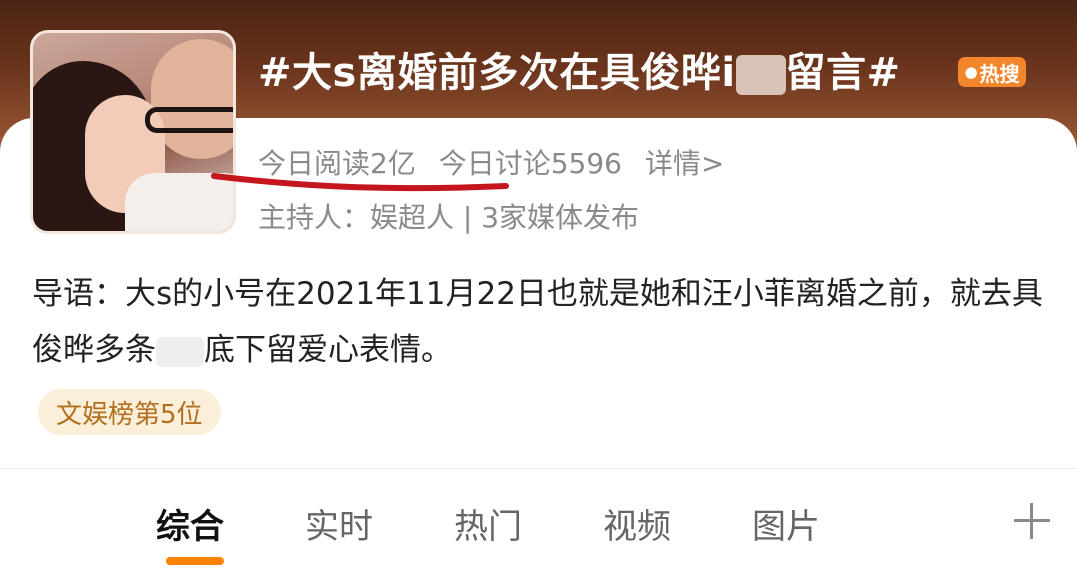 This screenshot has height=568, width=1077. Describe the element at coordinates (195, 561) in the screenshot. I see `active-tab-indicator` at that location.